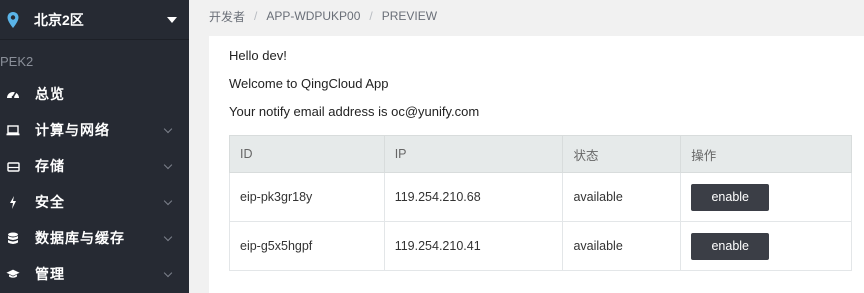 The width and height of the screenshot is (864, 293). I want to click on sidebar-item-overview: 总览, so click(94, 94).